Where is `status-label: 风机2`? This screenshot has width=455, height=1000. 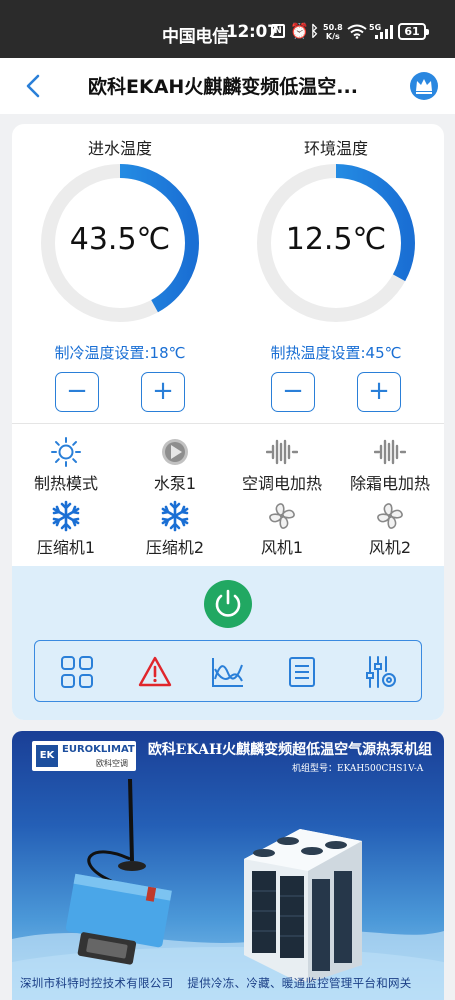 status-label: 风机2 is located at coordinates (390, 547).